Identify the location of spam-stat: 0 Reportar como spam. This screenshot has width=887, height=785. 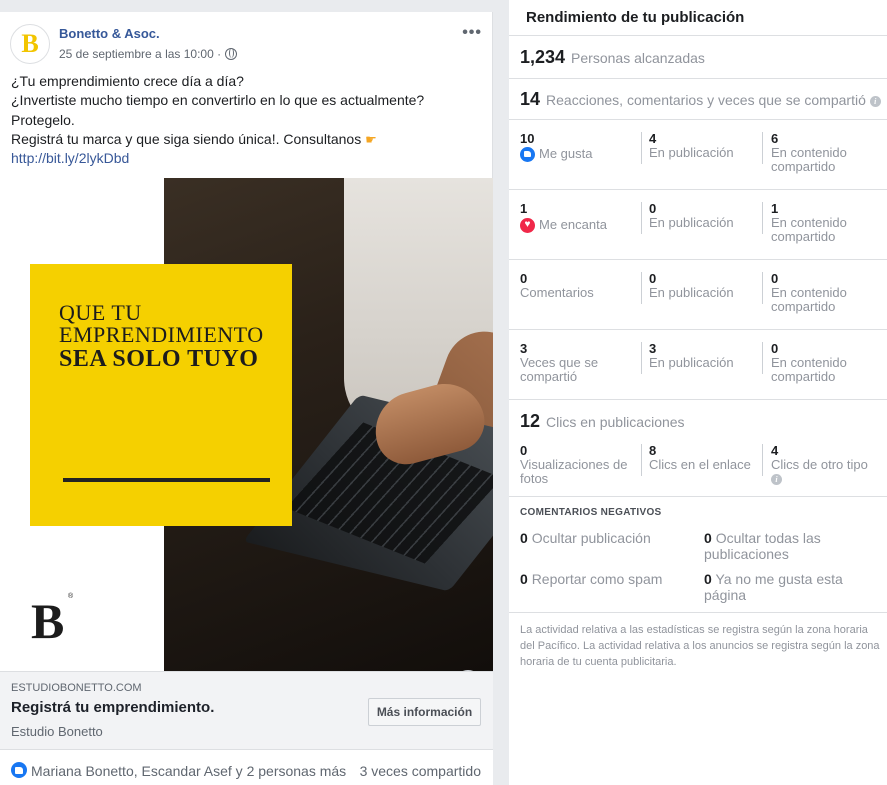
(591, 579).